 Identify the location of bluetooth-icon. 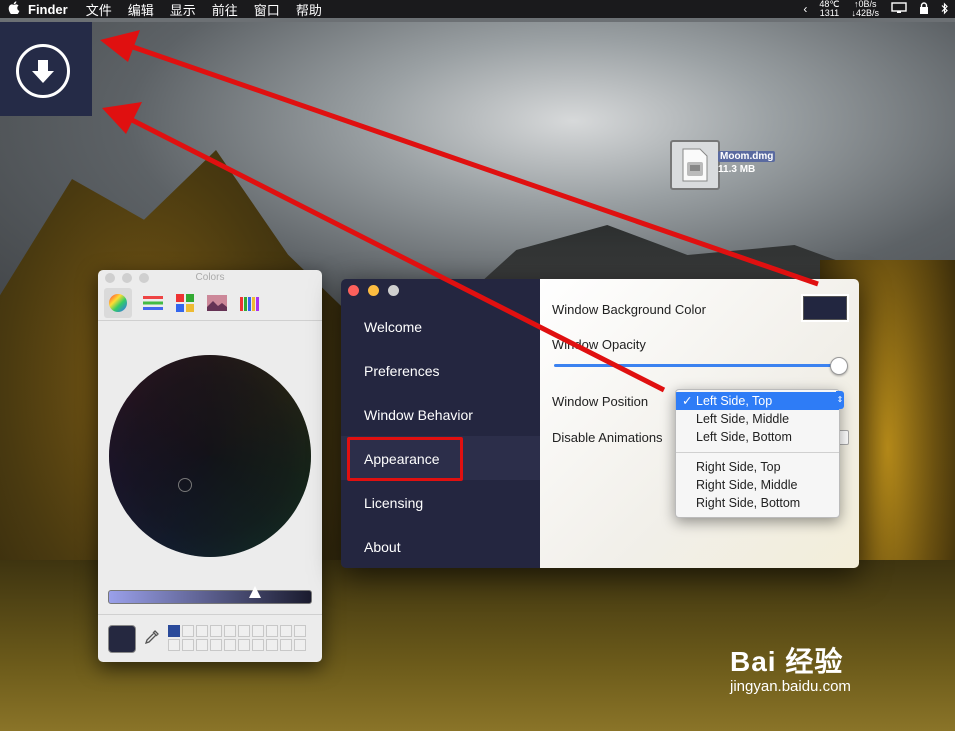
(945, 9).